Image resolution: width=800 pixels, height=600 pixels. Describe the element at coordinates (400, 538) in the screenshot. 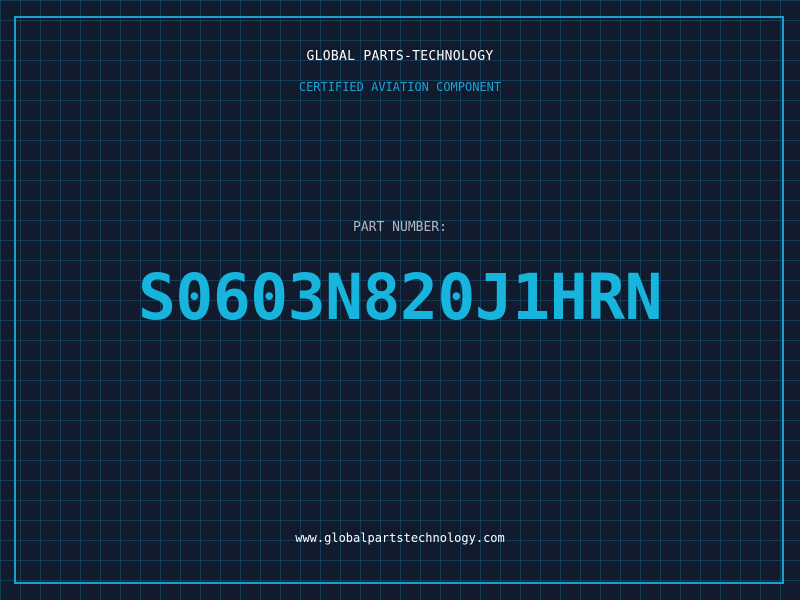

I see `website-url: www.globalpartstechnology.com` at that location.